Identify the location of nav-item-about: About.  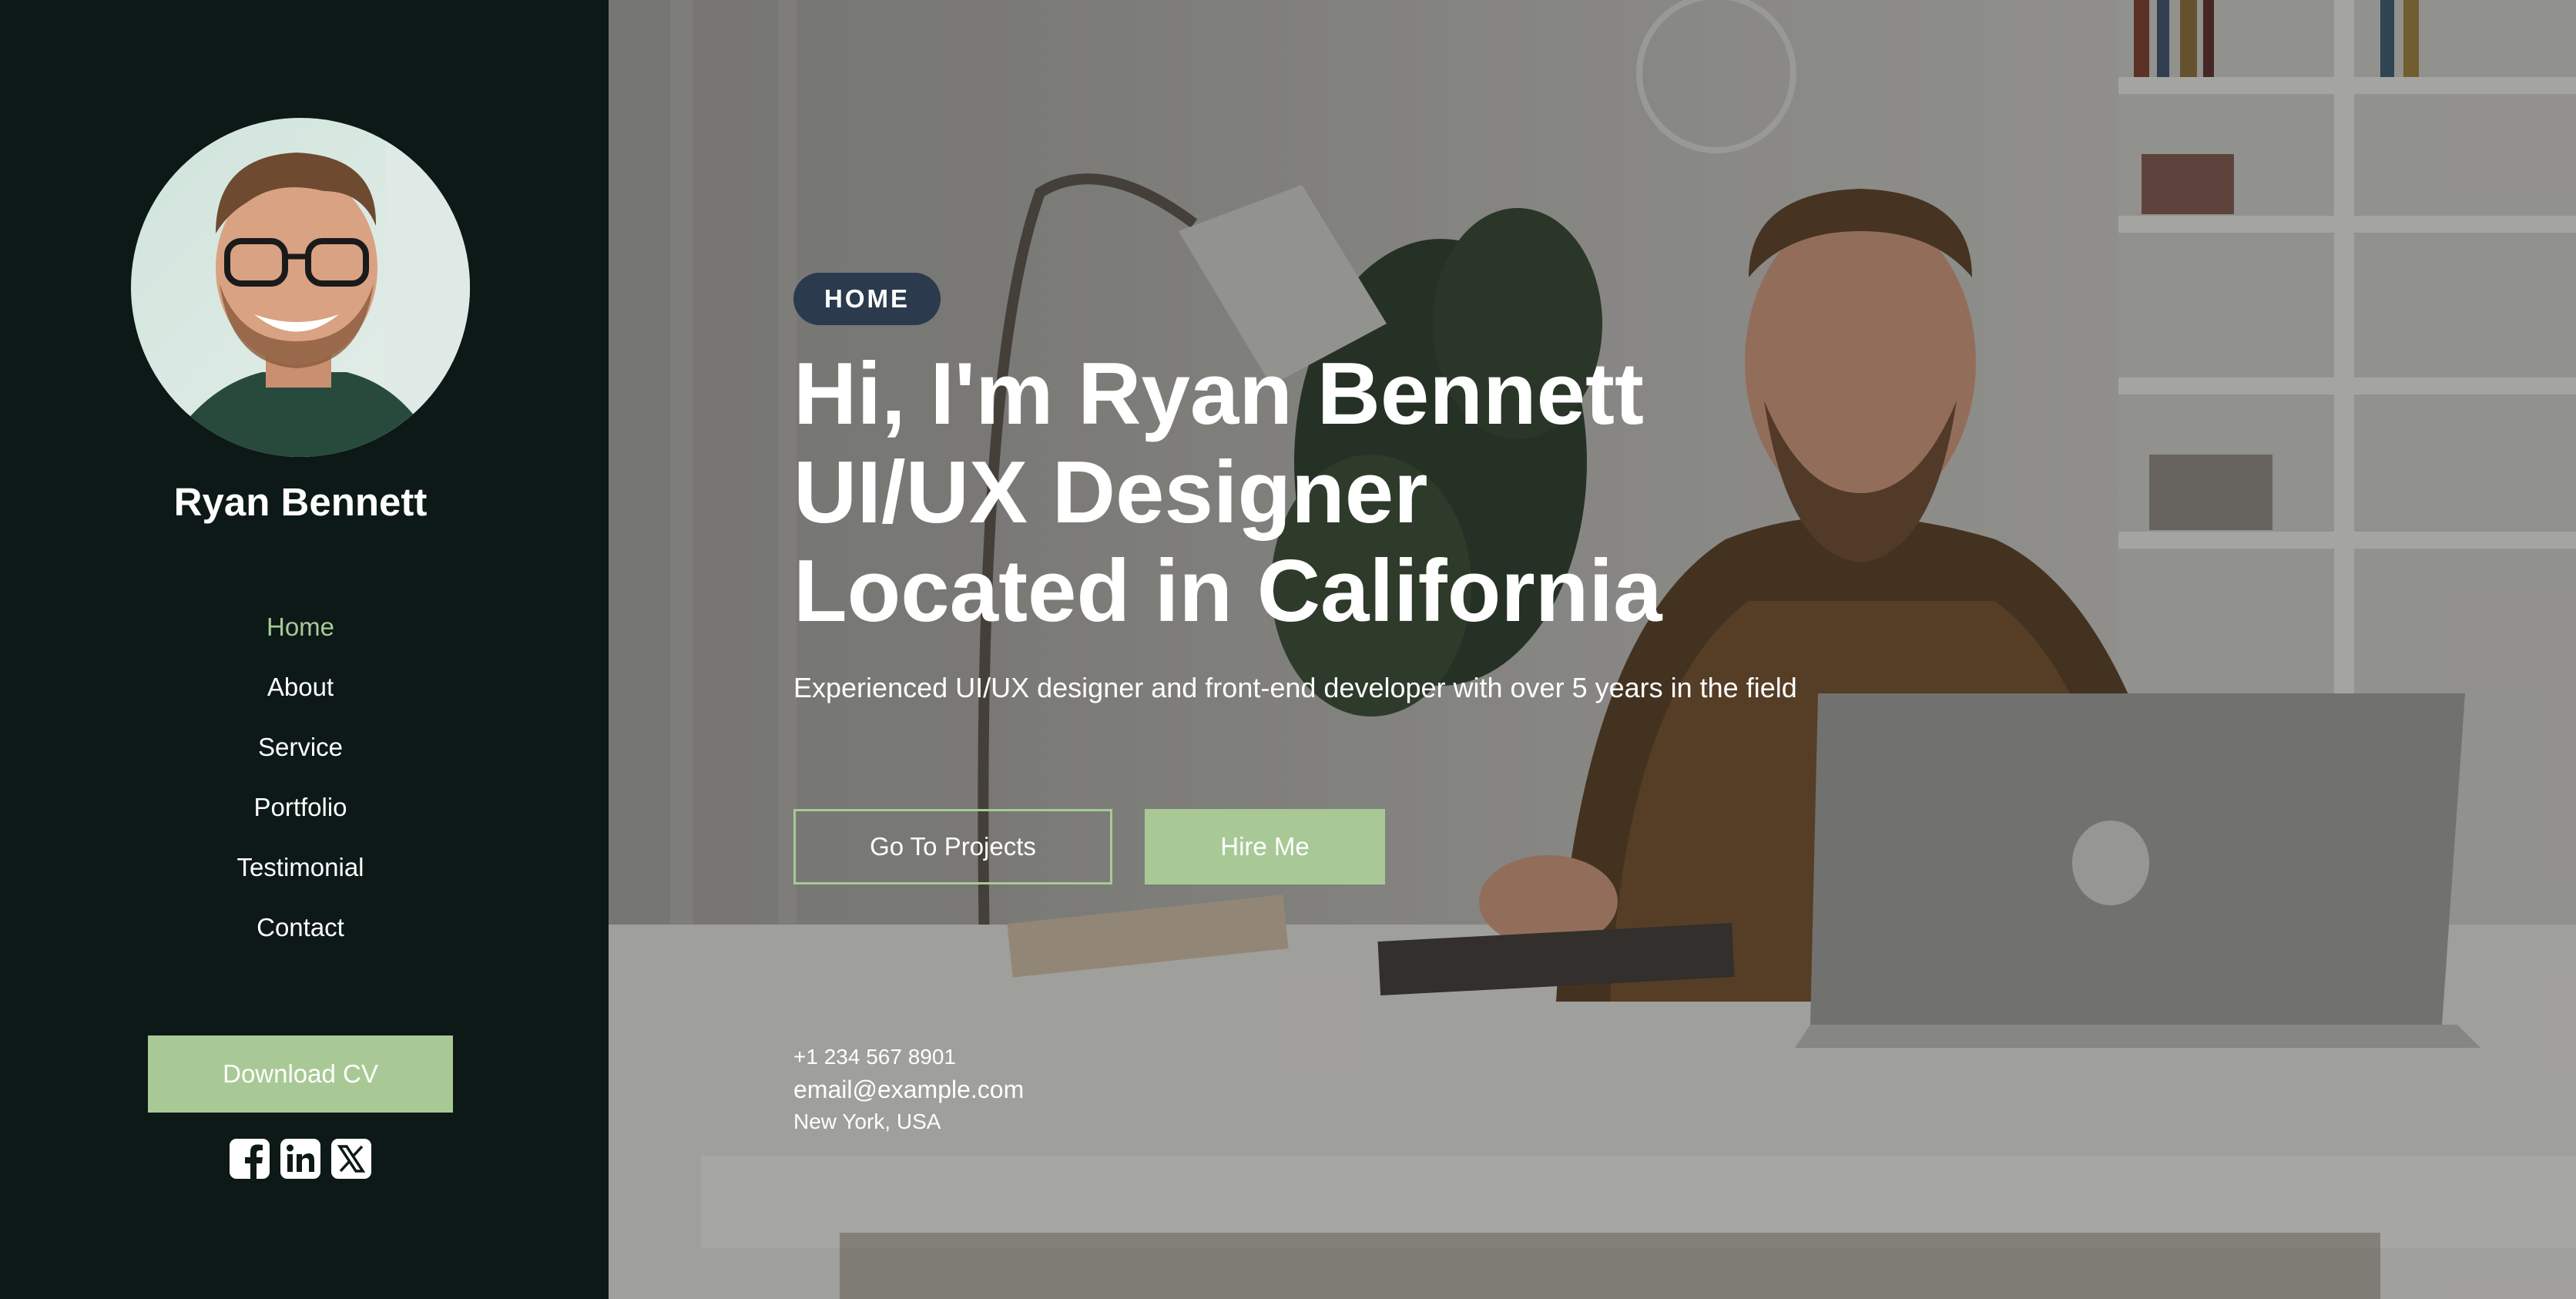
(300, 696).